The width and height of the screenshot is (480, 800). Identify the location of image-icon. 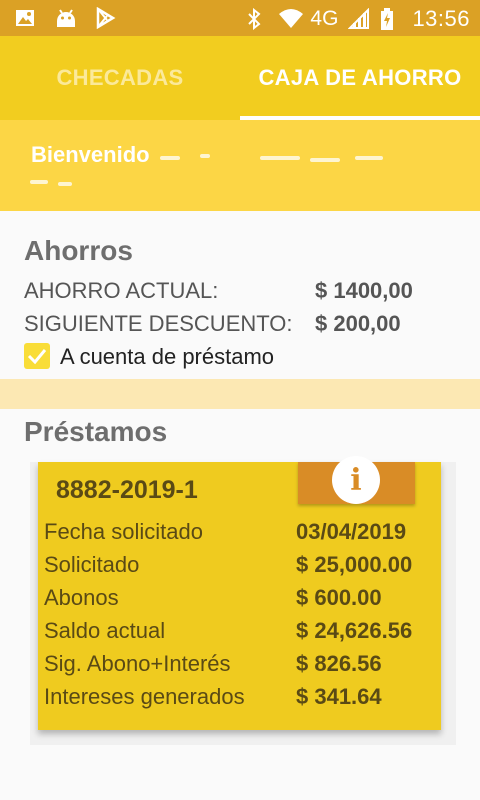
(25, 18).